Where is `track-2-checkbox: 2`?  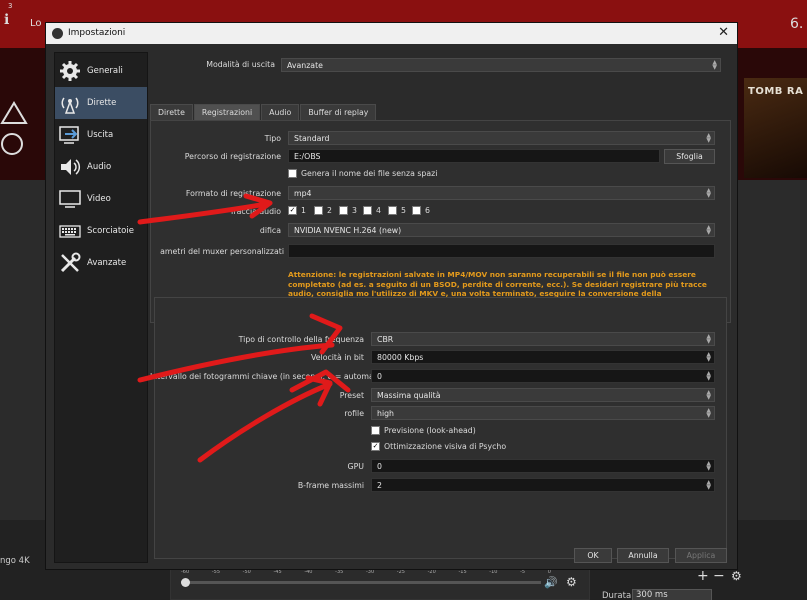
track-2-checkbox: 2 is located at coordinates (323, 210).